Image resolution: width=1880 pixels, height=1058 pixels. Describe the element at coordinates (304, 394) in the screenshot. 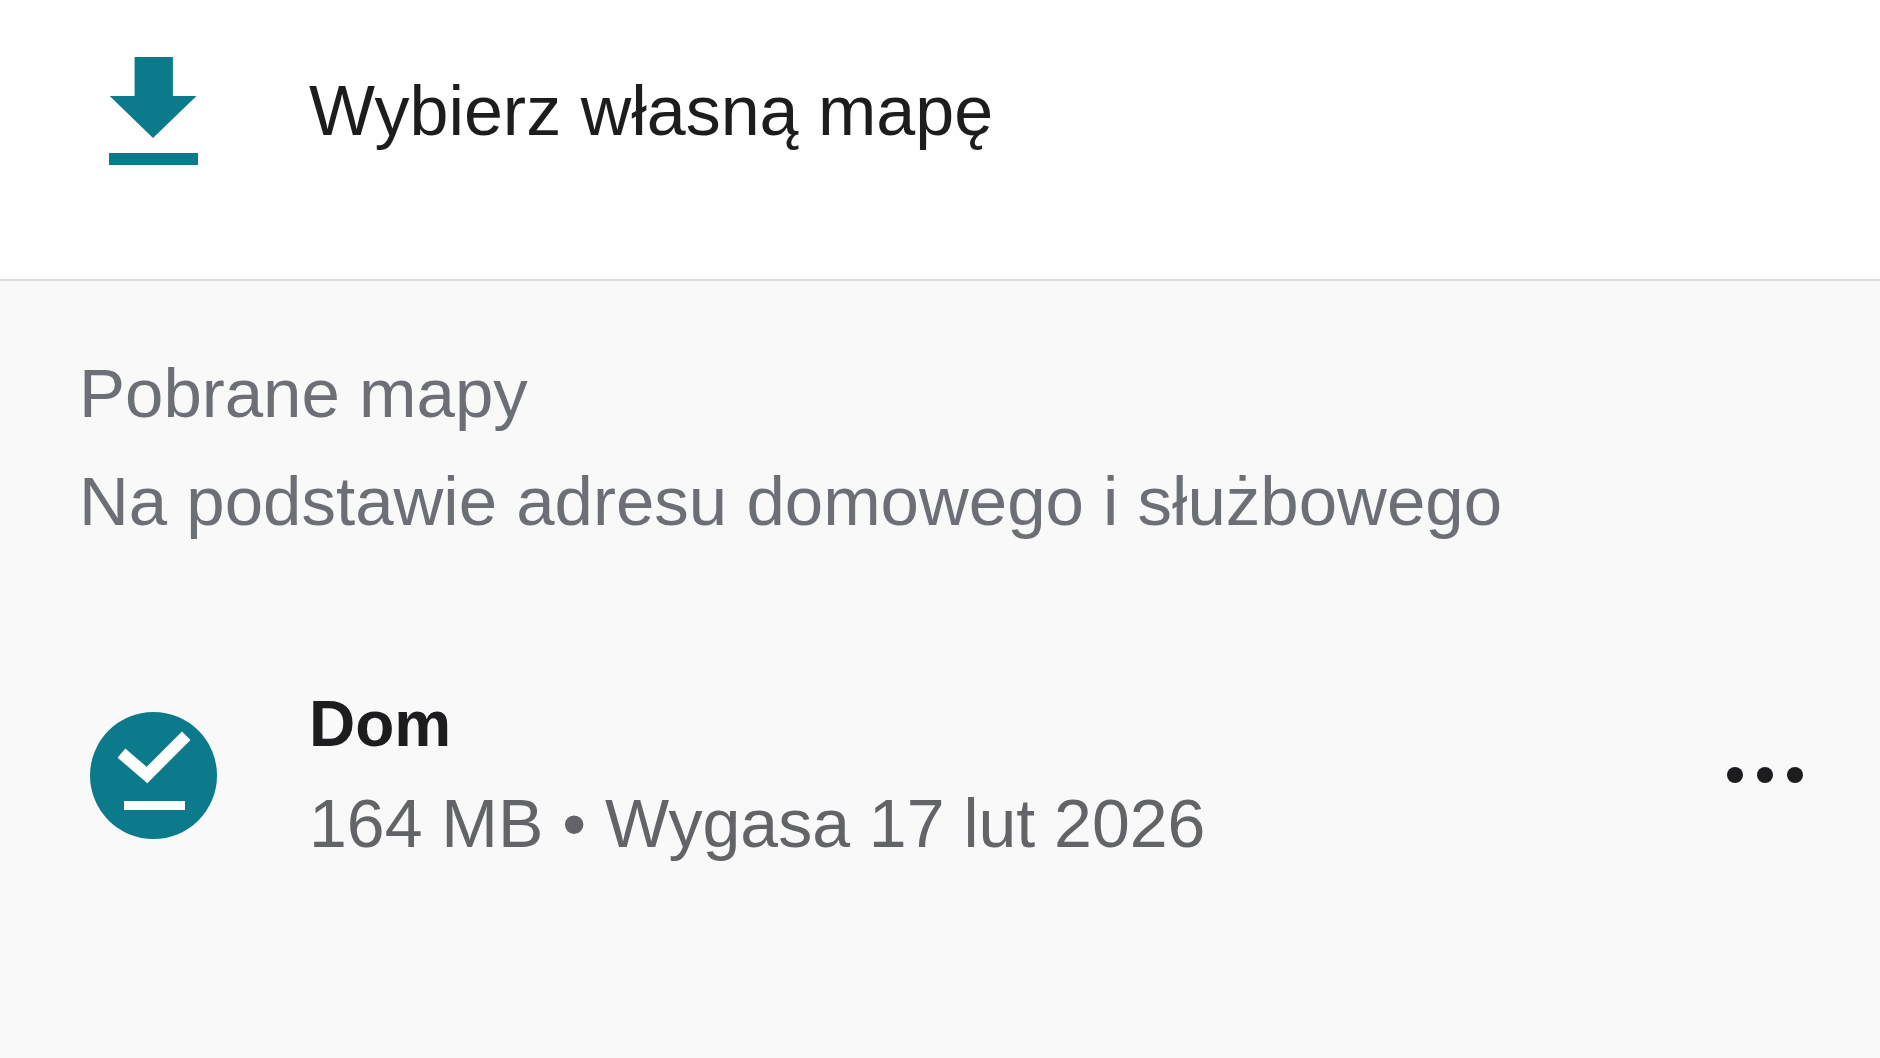

I see `section-title: Pobrane mapy` at that location.